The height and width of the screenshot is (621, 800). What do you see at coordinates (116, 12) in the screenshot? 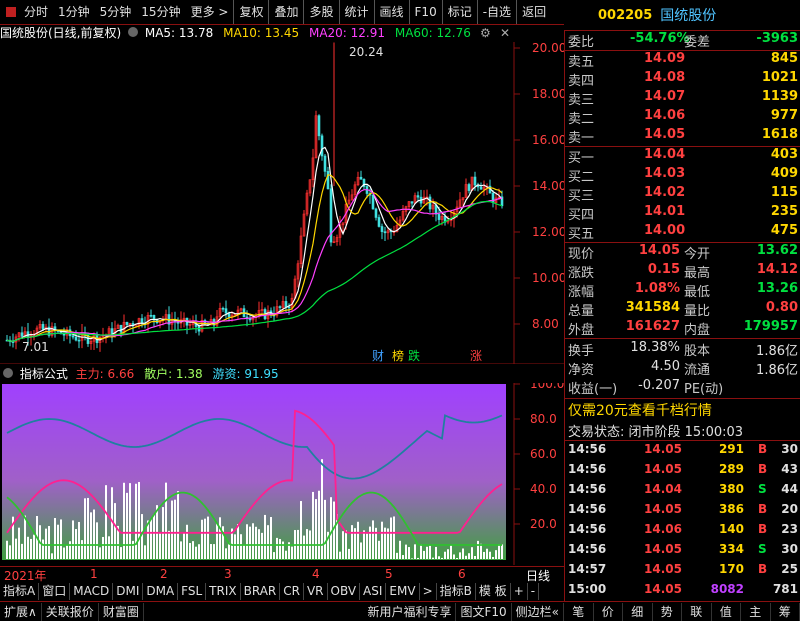
I see `toolbar-5min: 5分钟` at bounding box center [116, 12].